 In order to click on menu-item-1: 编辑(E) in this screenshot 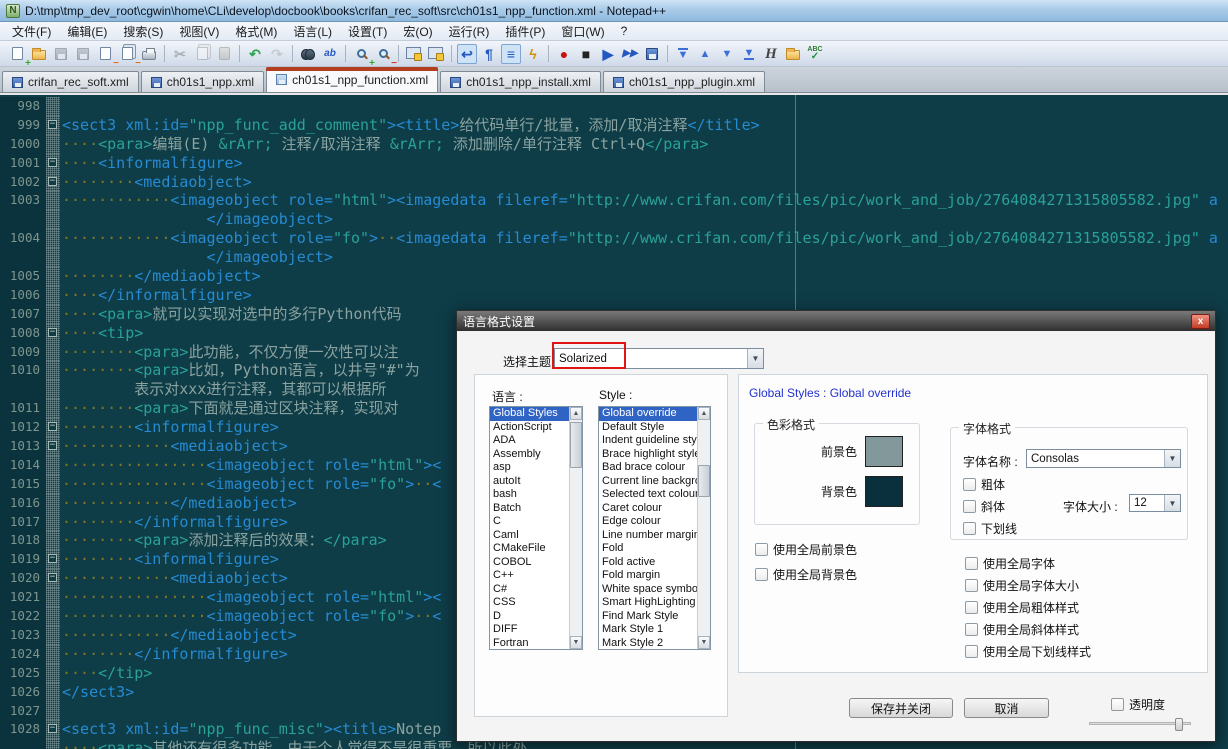, I will do `click(87, 31)`.